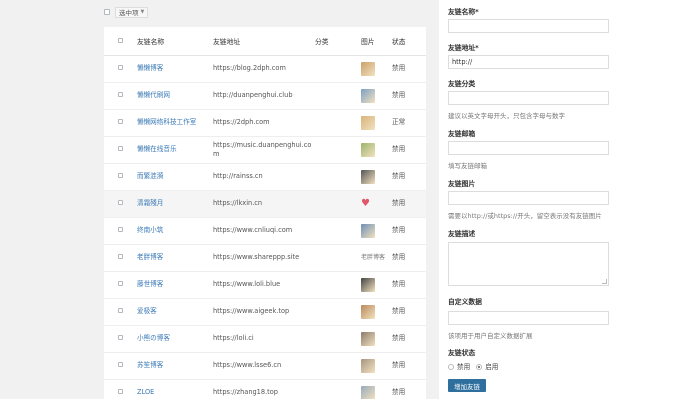 This screenshot has height=399, width=700. I want to click on row-image-cell: 老胖博客, so click(376, 258).